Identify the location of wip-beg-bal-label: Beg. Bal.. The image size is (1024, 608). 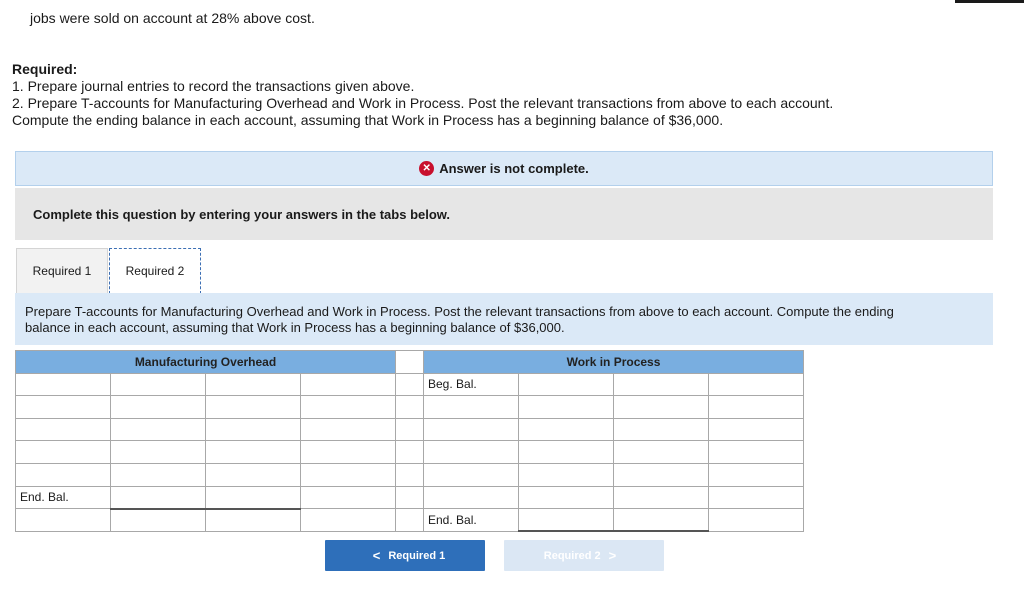
(471, 384).